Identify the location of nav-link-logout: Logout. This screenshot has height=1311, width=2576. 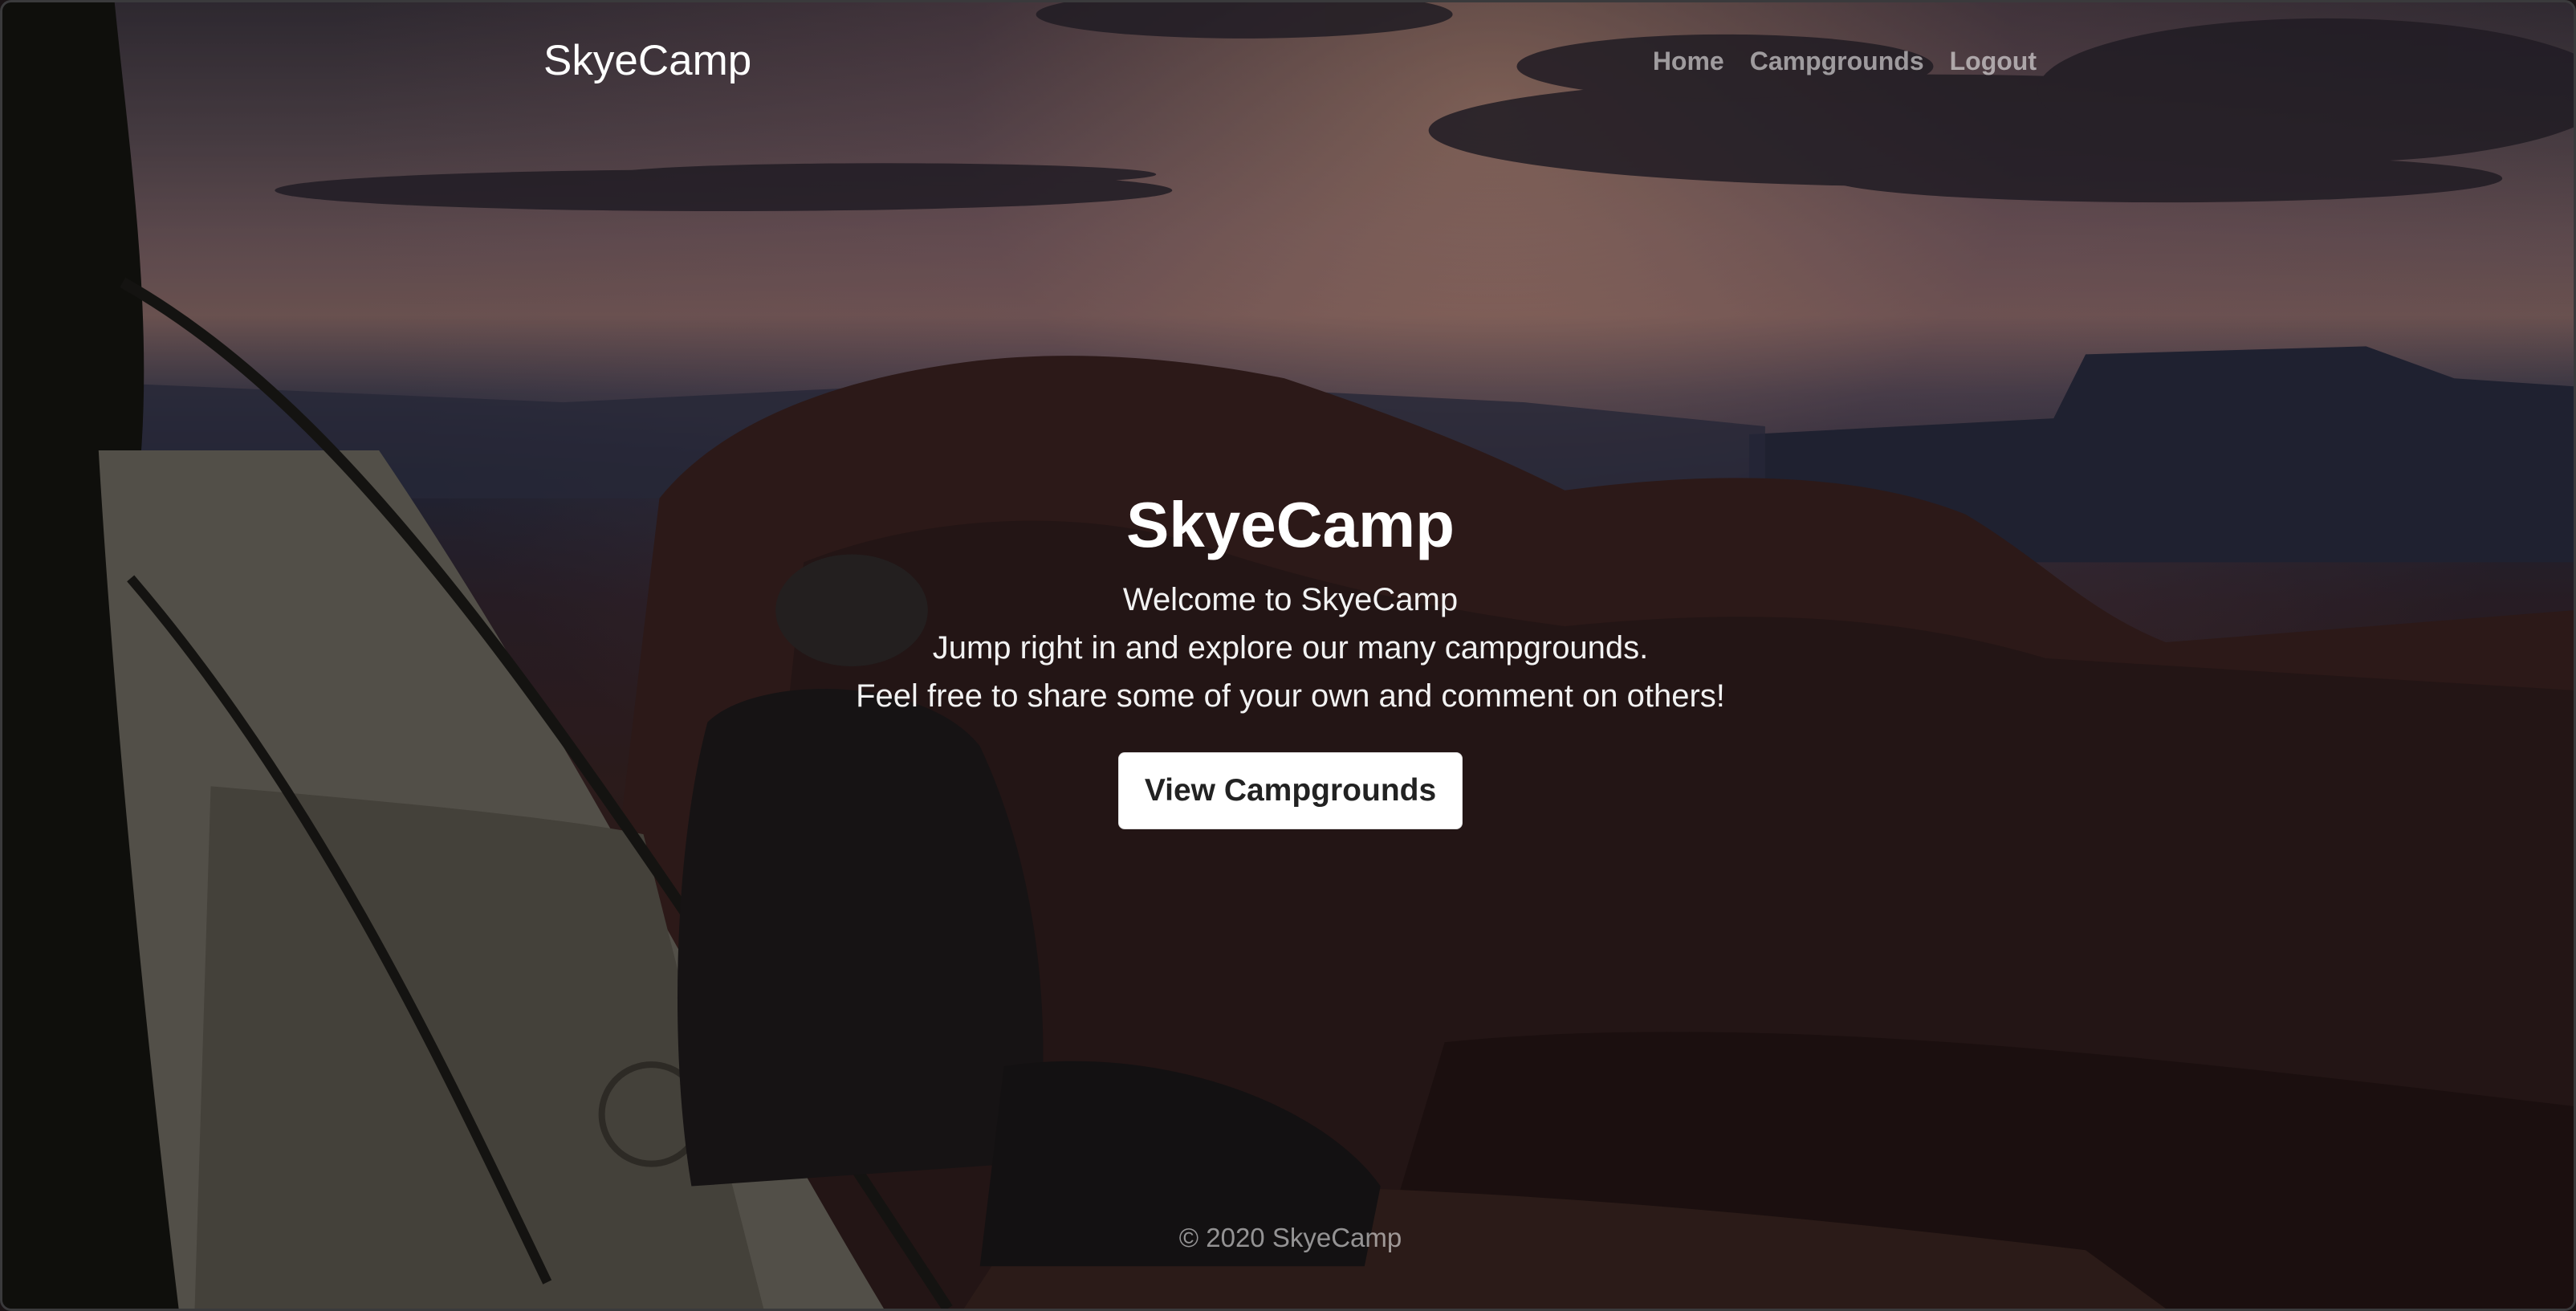
(1994, 61).